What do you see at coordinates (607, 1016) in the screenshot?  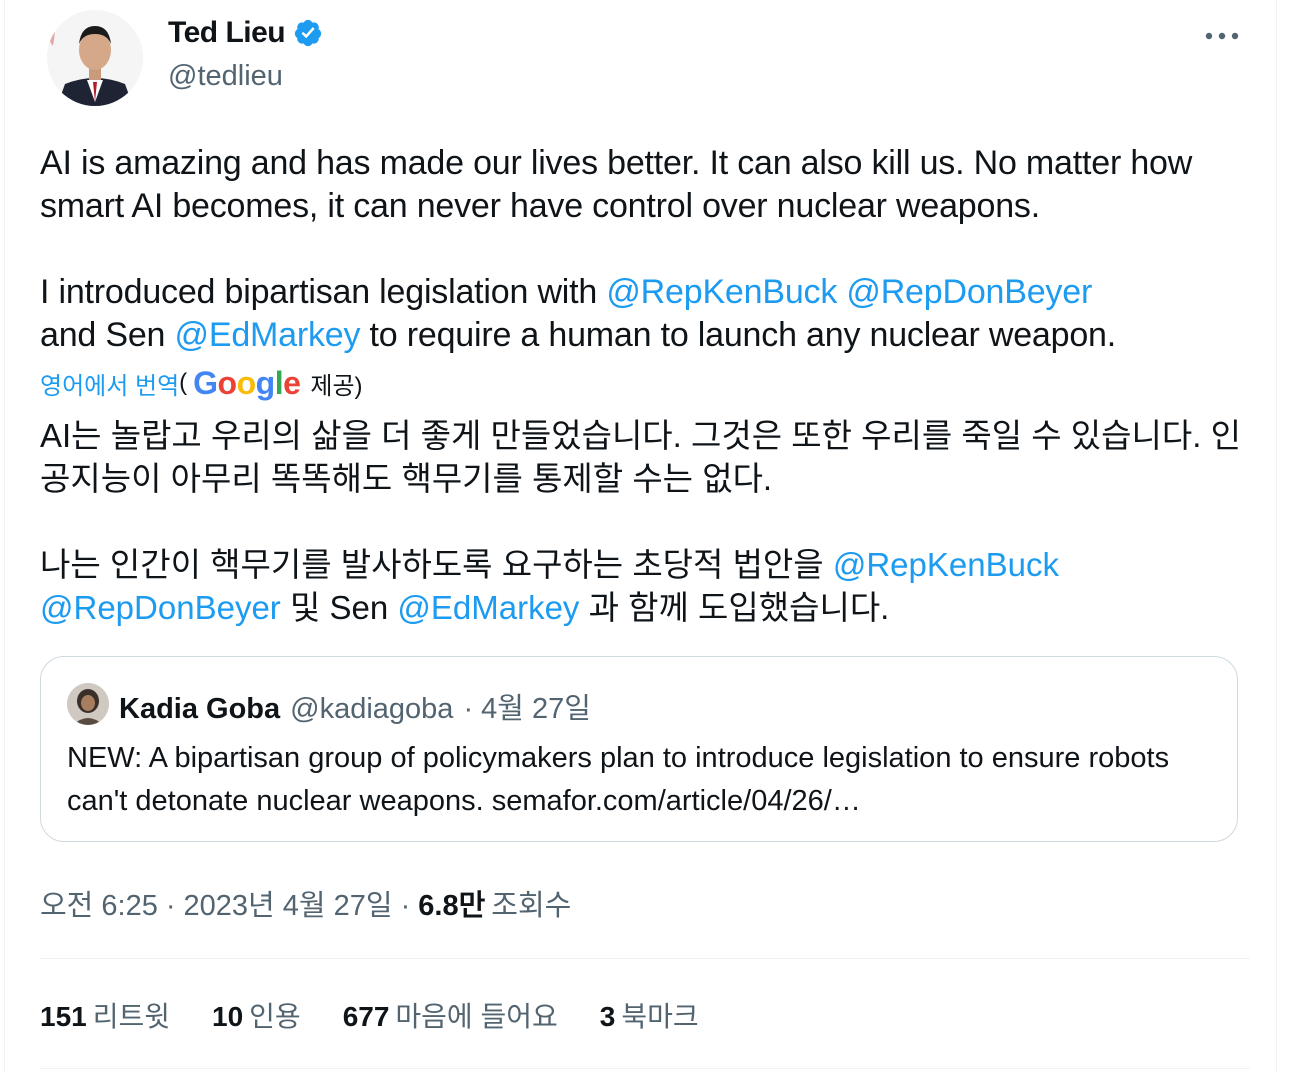 I see `bookmarks-count: 3` at bounding box center [607, 1016].